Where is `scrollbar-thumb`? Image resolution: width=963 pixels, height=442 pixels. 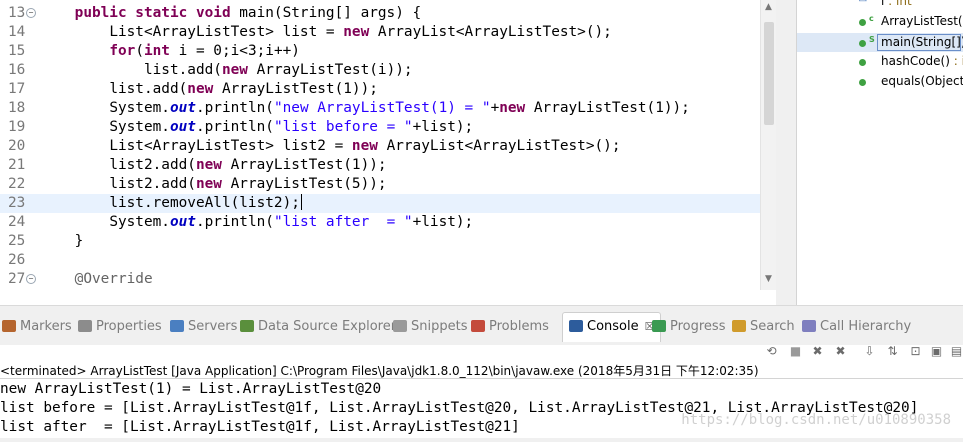
scrollbar-thumb is located at coordinates (769, 73).